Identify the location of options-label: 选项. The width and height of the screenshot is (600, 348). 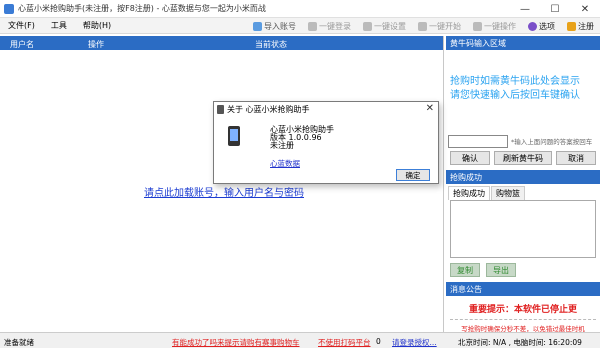
(547, 26).